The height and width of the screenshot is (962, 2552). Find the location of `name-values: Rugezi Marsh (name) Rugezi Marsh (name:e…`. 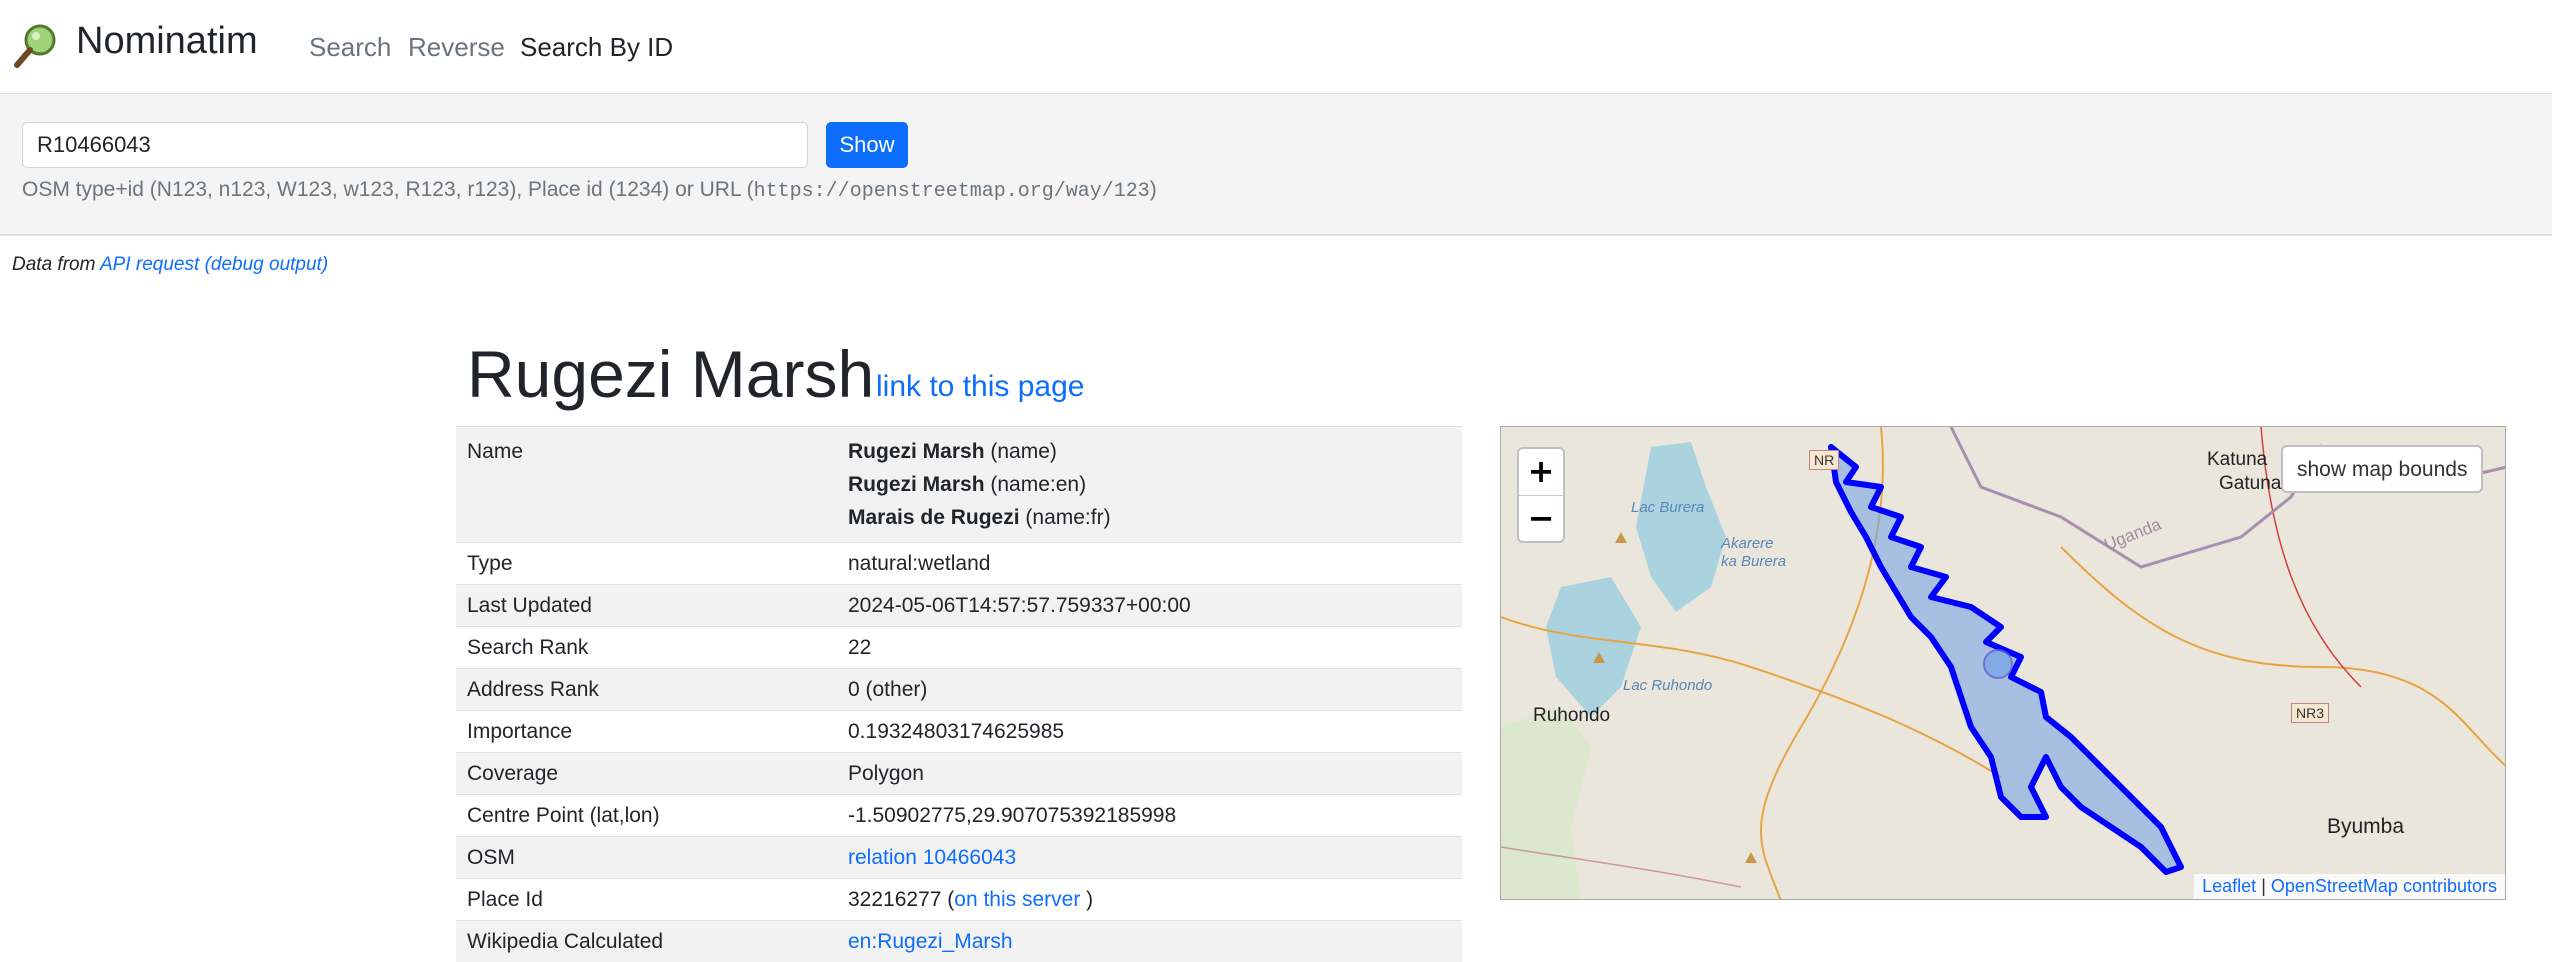

name-values: Rugezi Marsh (name) Rugezi Marsh (name:e… is located at coordinates (1149, 485).